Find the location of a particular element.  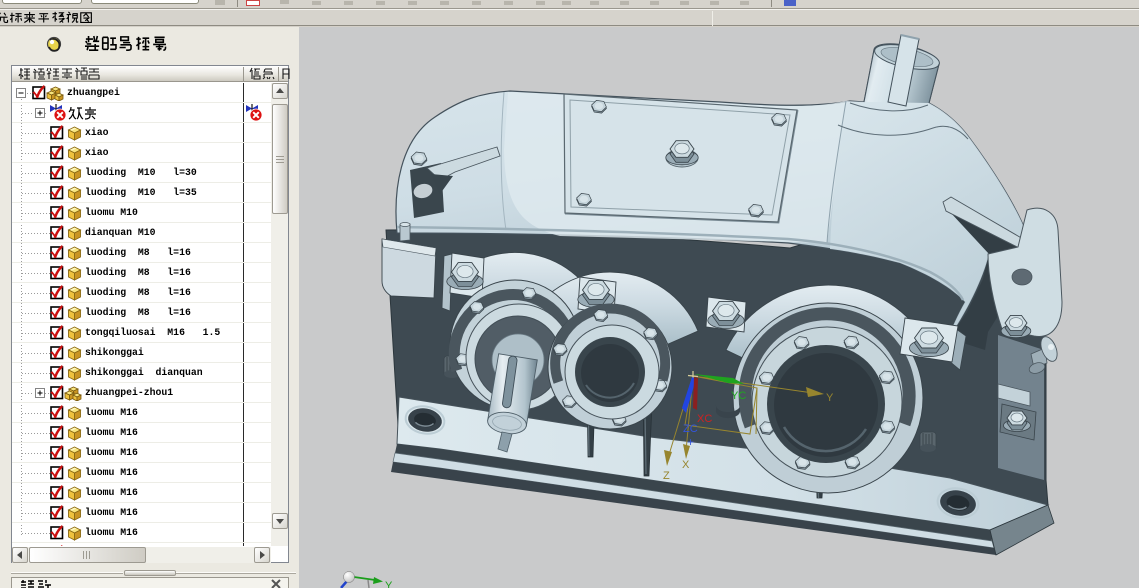

svg-text: Z is located at coordinates (666, 476).